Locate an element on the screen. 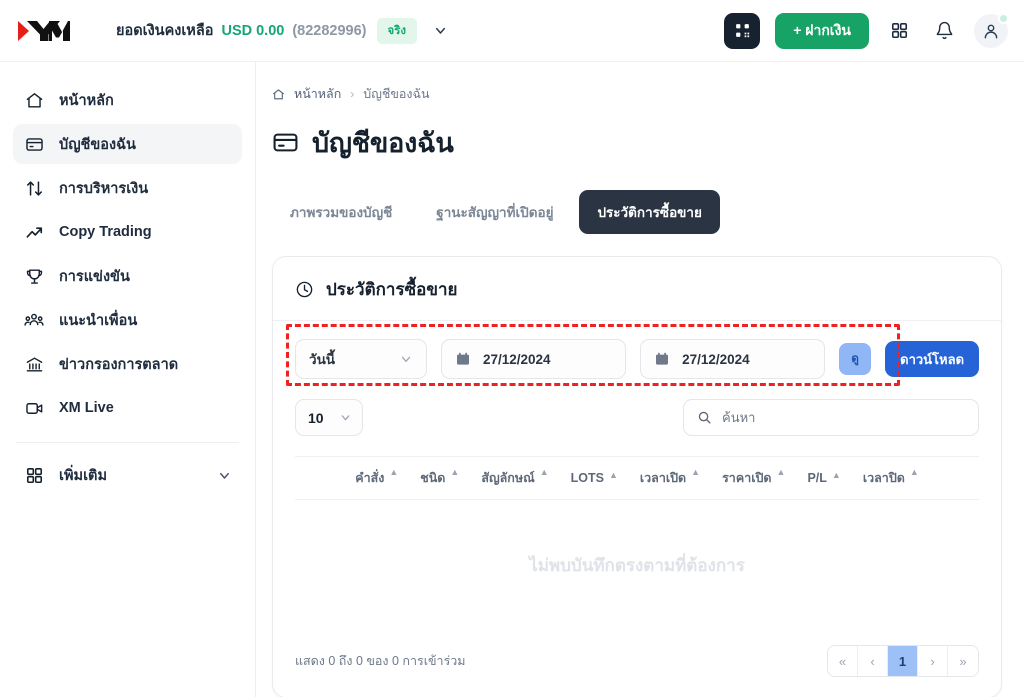  sidebar-item-my-accounts: บัญชีของฉัน is located at coordinates (127, 144).